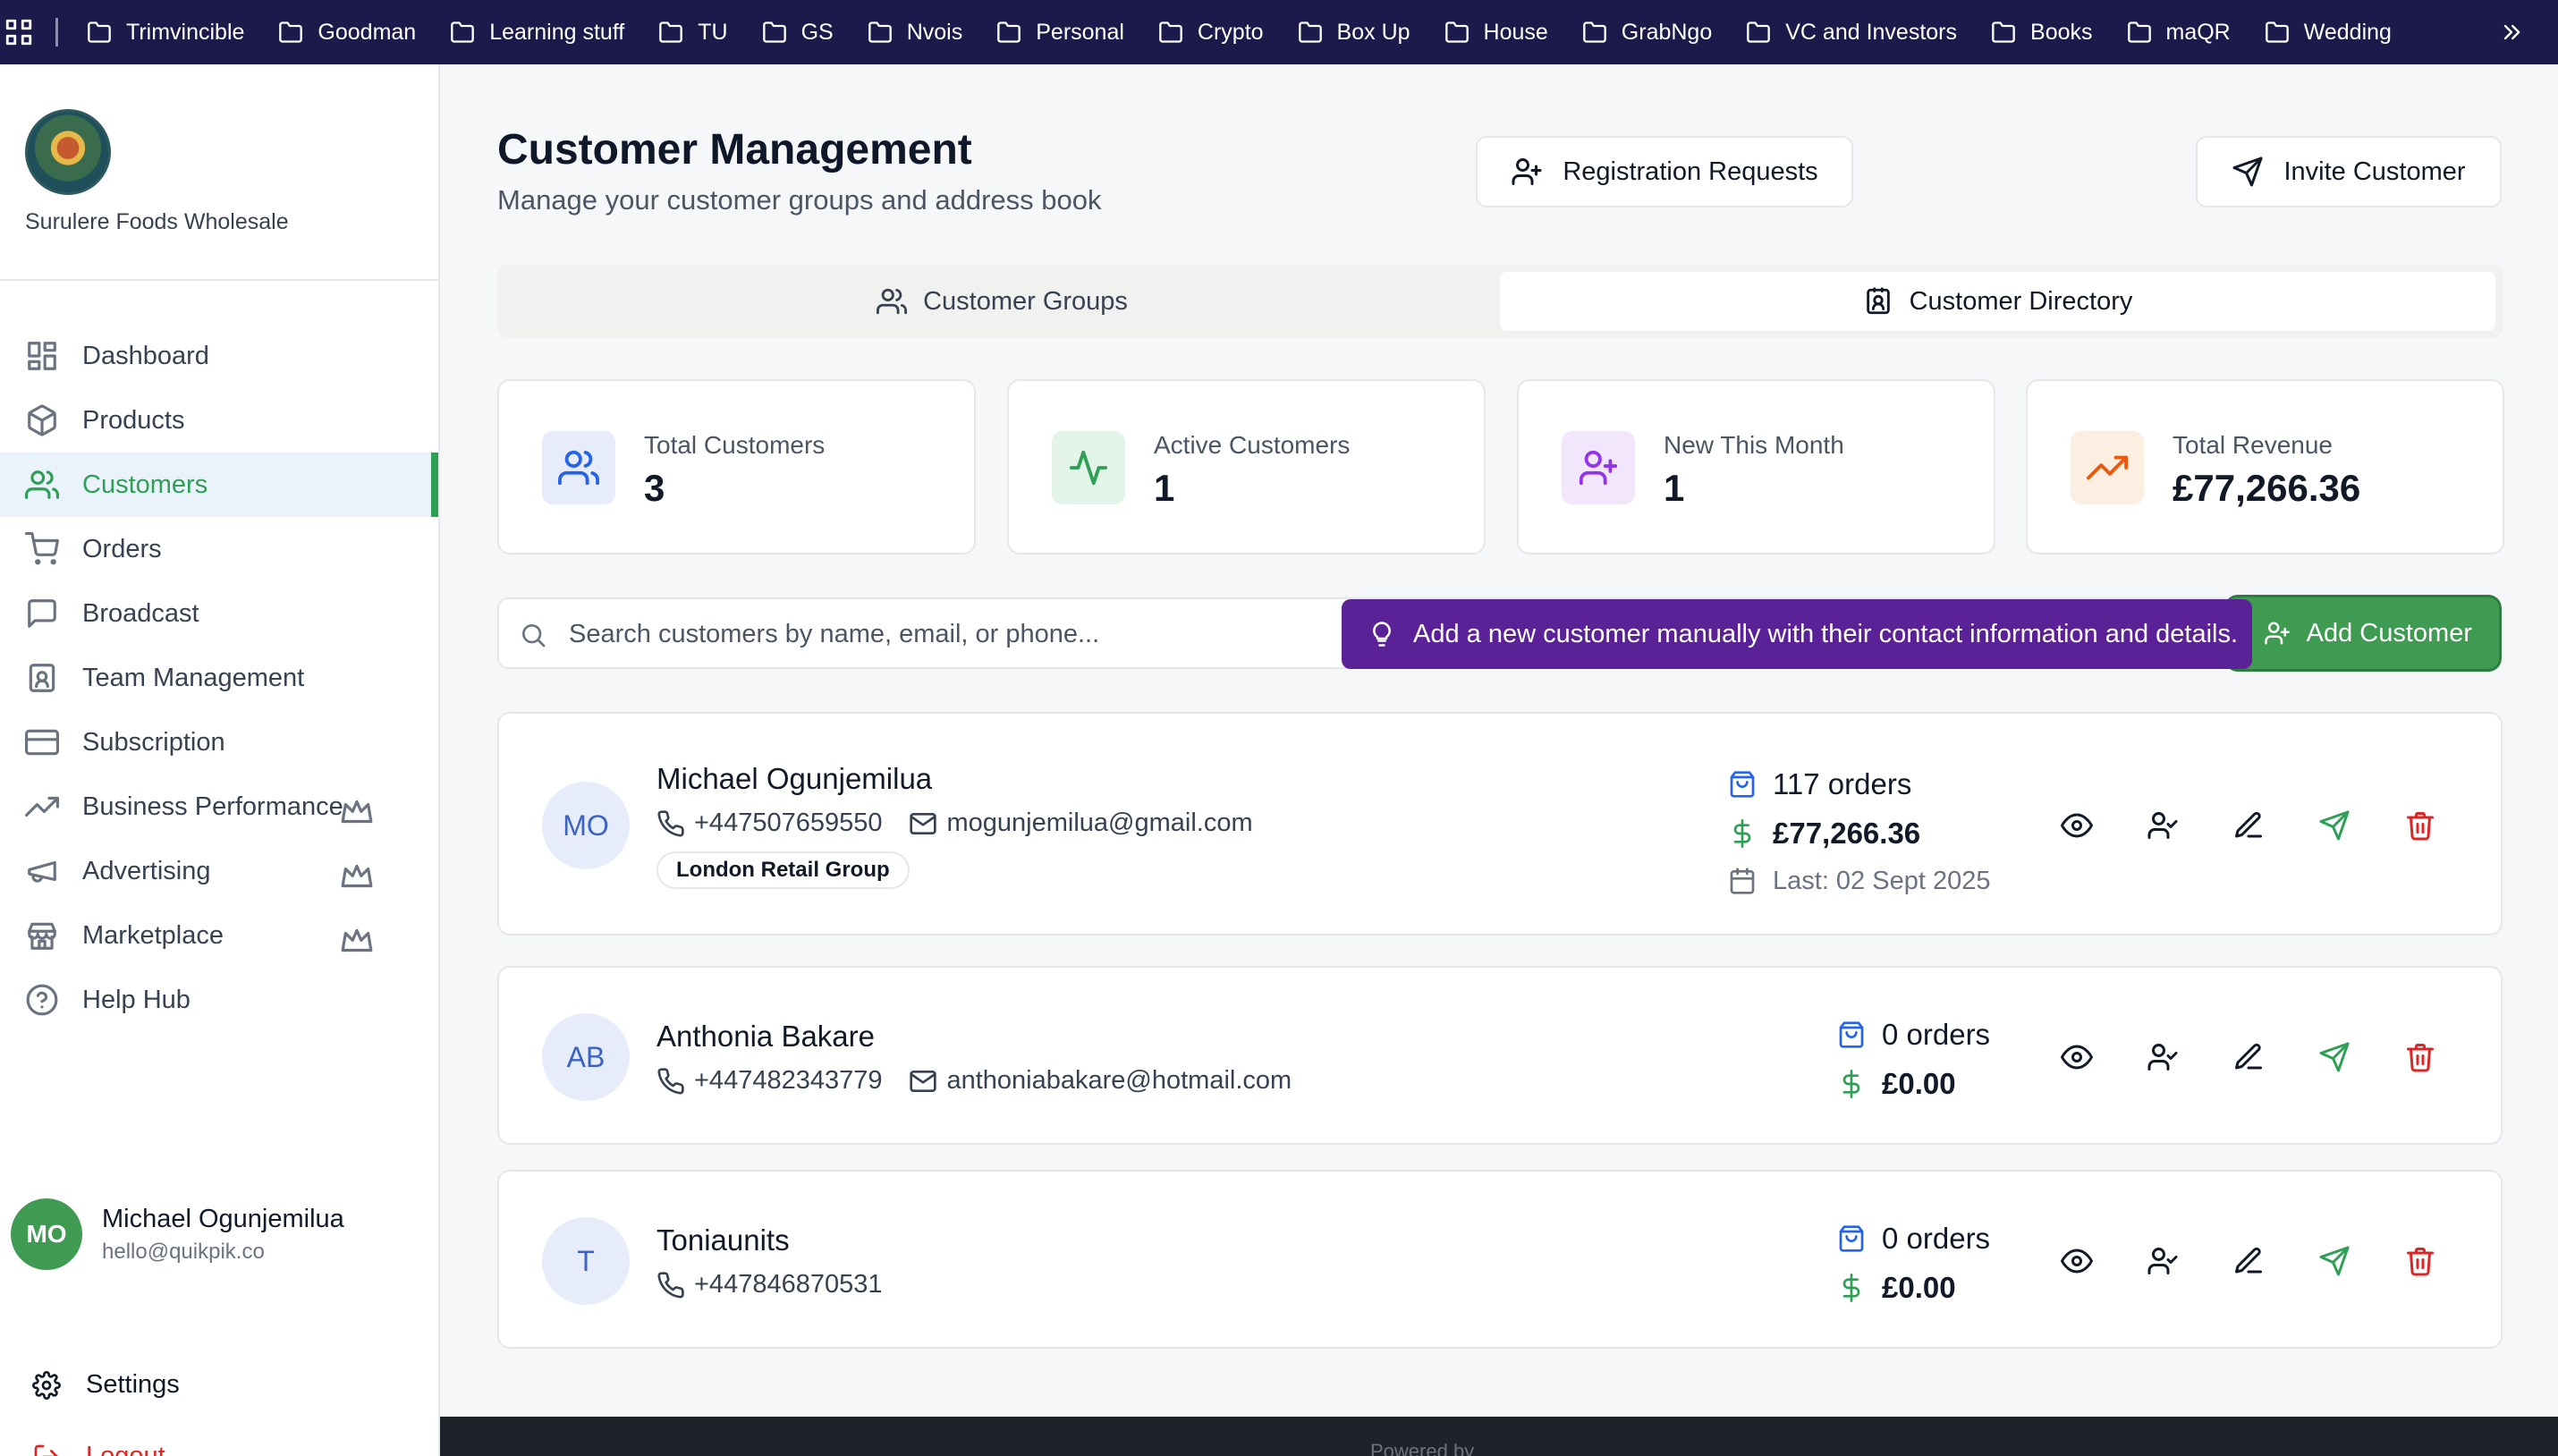 The width and height of the screenshot is (2558, 1456). What do you see at coordinates (106, 1385) in the screenshot?
I see `settings-link: Settings` at bounding box center [106, 1385].